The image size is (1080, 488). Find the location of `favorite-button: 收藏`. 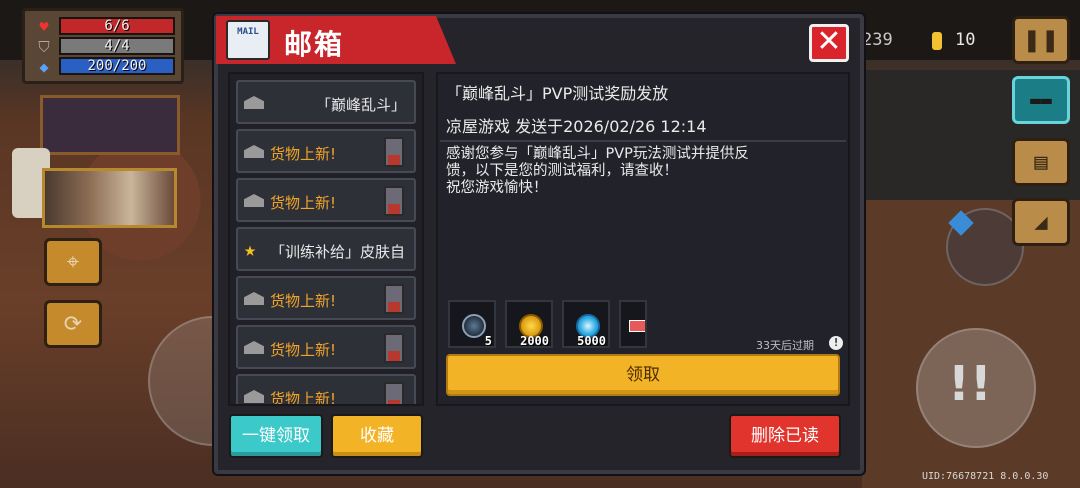

favorite-button: 收藏 is located at coordinates (377, 436).